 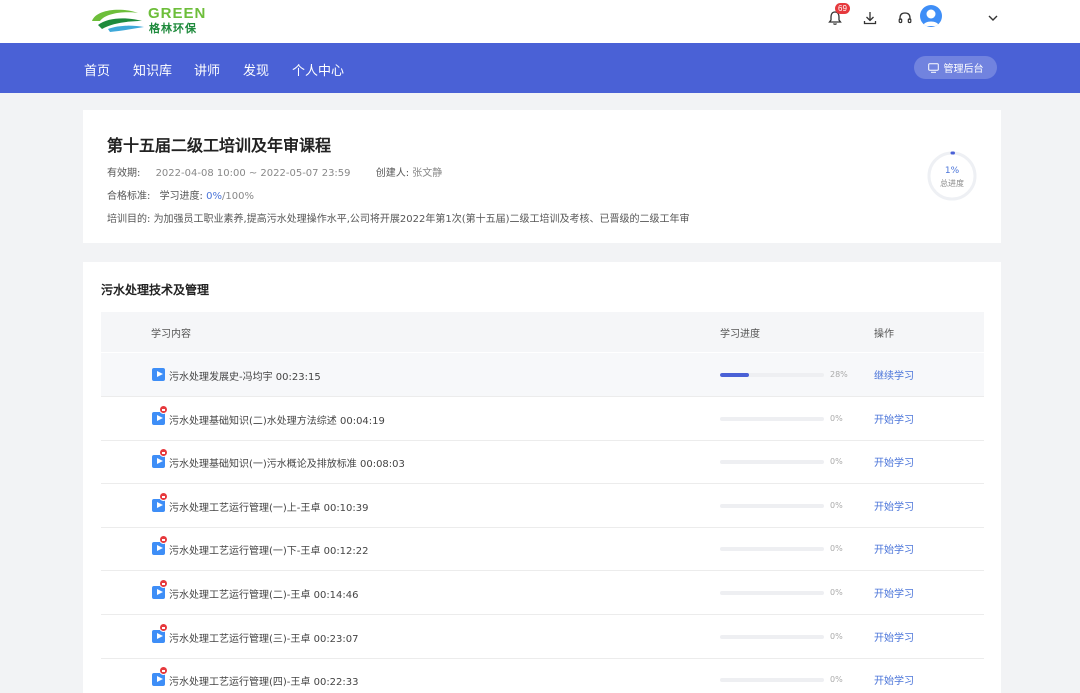 I want to click on main-nav: 首页 知识库 讲师 发现 个人中心 管理后台, so click(x=540, y=68).